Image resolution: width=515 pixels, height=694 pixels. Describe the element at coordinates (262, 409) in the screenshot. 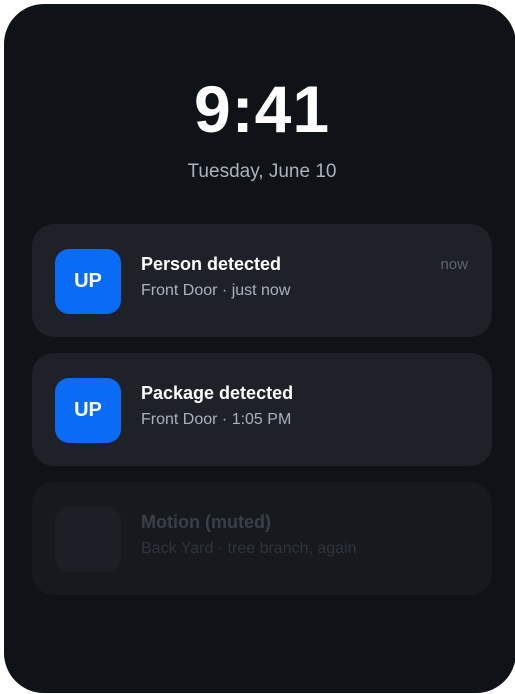

I see `notification-package-detected: UP Package detected Front Door · 1:05 PM` at that location.